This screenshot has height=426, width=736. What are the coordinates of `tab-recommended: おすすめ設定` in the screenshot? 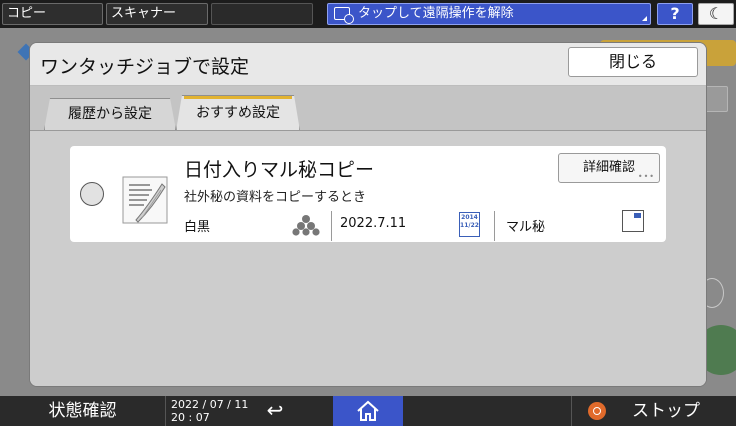 It's located at (238, 113).